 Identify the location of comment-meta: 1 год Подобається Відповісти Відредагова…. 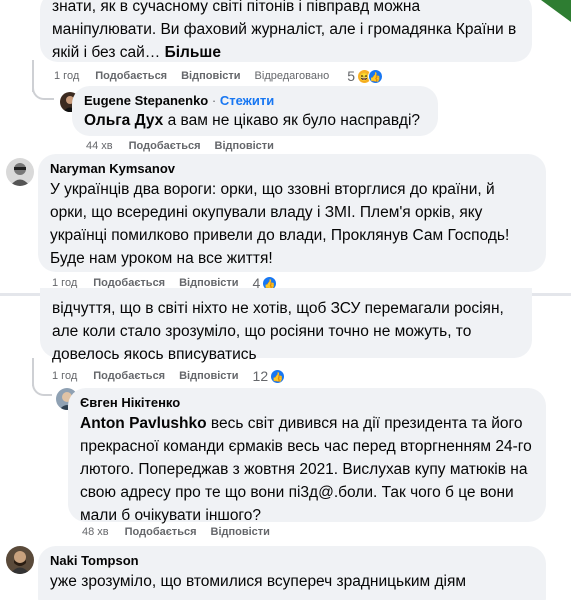
(218, 76).